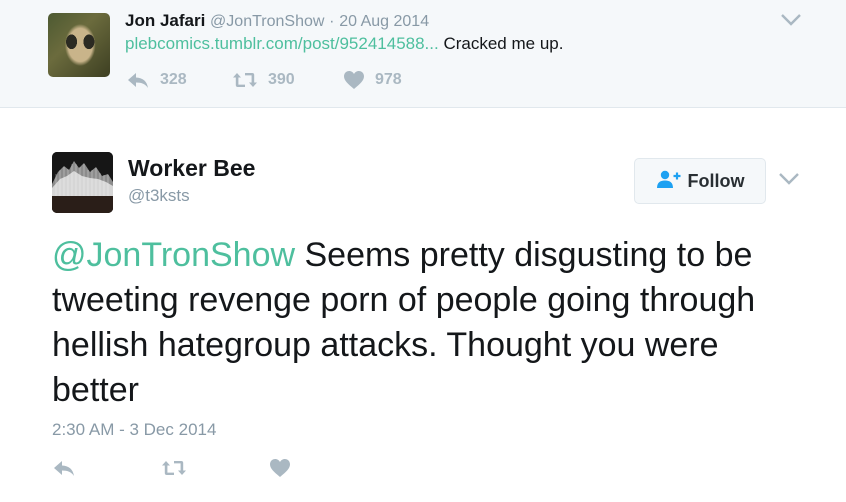 The image size is (846, 502). I want to click on author-handle: @t3ksts, so click(159, 196).